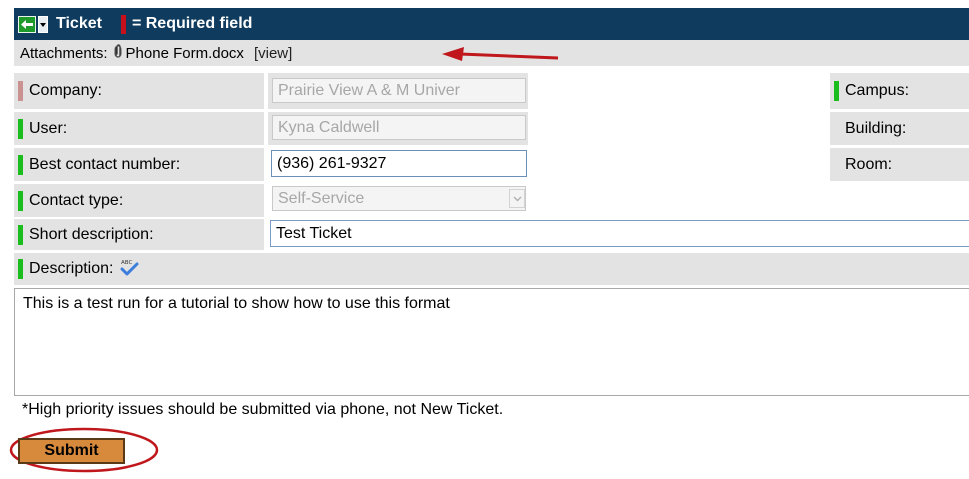 The image size is (969, 479). What do you see at coordinates (64, 53) in the screenshot?
I see `attachments-label: Attachments:` at bounding box center [64, 53].